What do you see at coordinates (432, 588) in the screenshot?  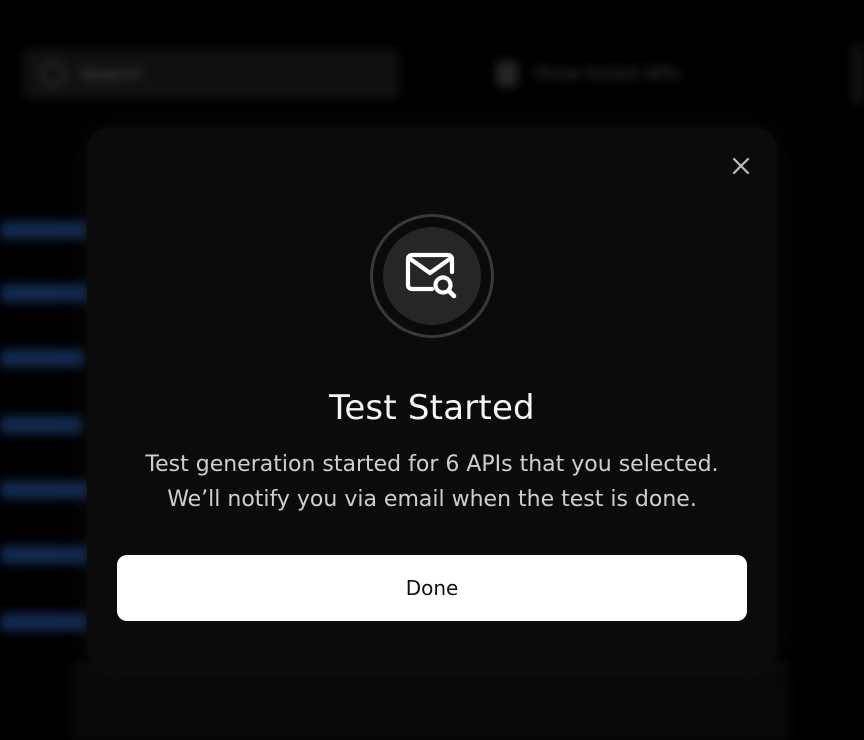 I see `done-button: Done` at bounding box center [432, 588].